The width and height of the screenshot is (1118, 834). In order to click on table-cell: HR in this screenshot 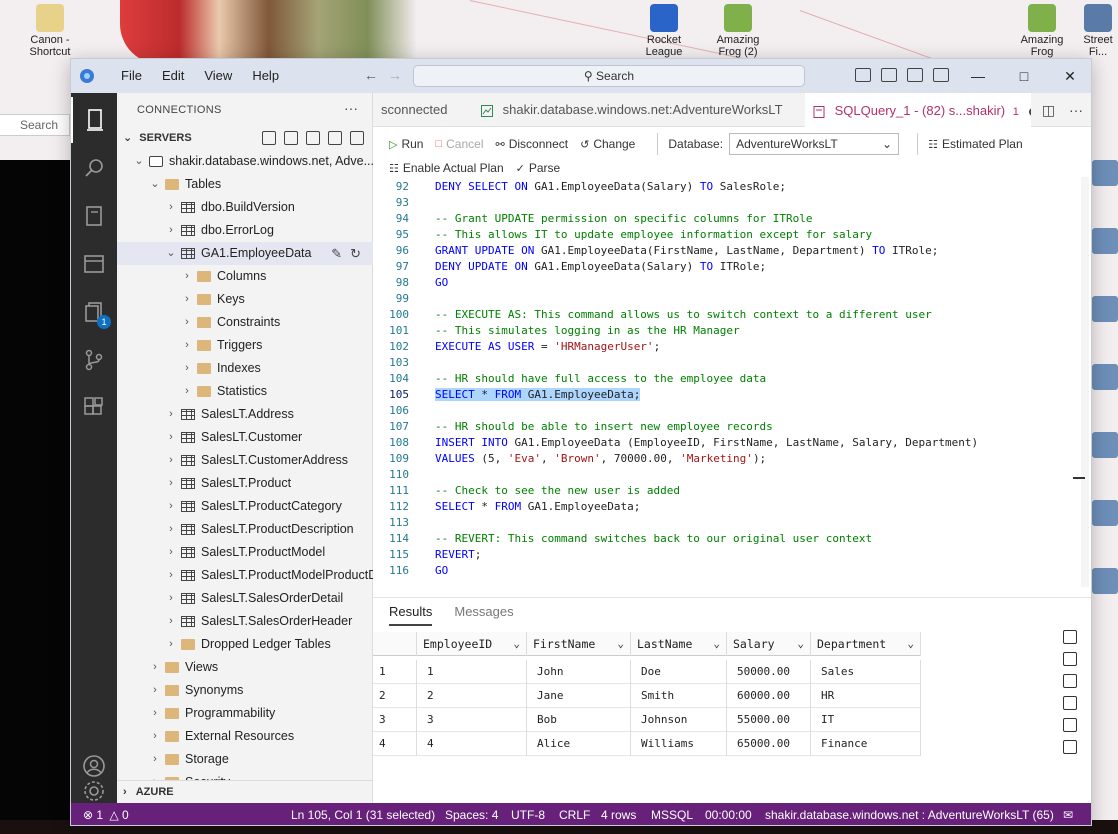, I will do `click(866, 696)`.